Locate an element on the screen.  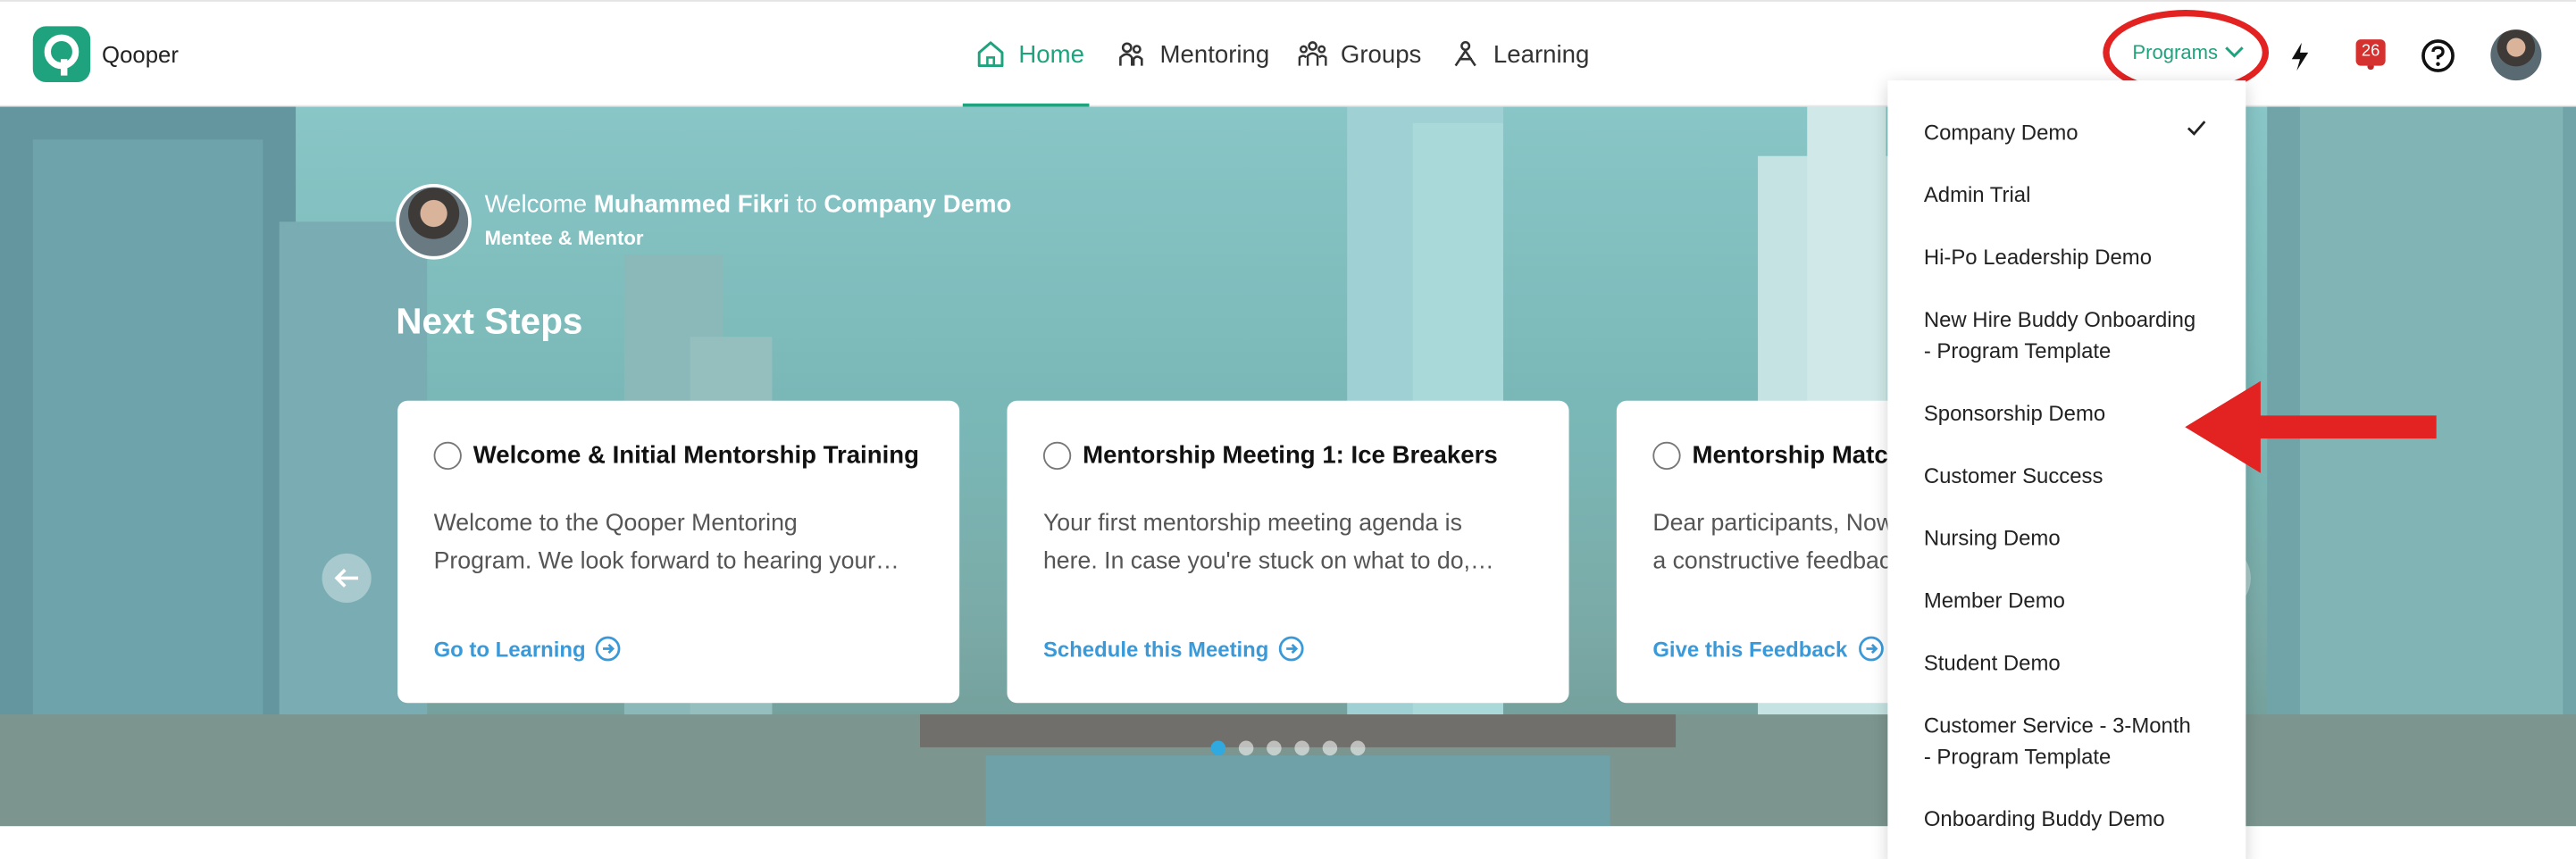
mentoring-icon is located at coordinates (1131, 54).